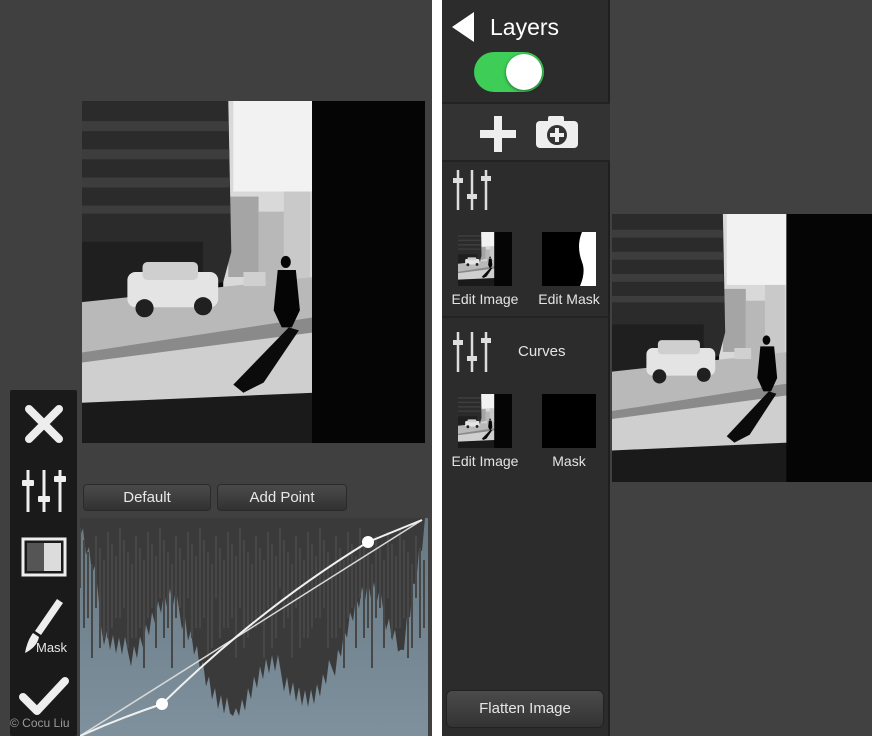  I want to click on curves-layer-button, so click(472, 354).